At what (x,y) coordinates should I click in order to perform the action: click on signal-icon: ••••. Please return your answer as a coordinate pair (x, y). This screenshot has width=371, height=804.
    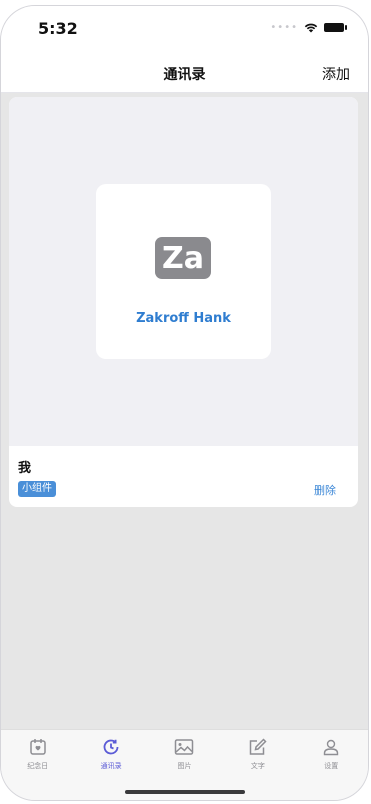
    Looking at the image, I should click on (284, 27).